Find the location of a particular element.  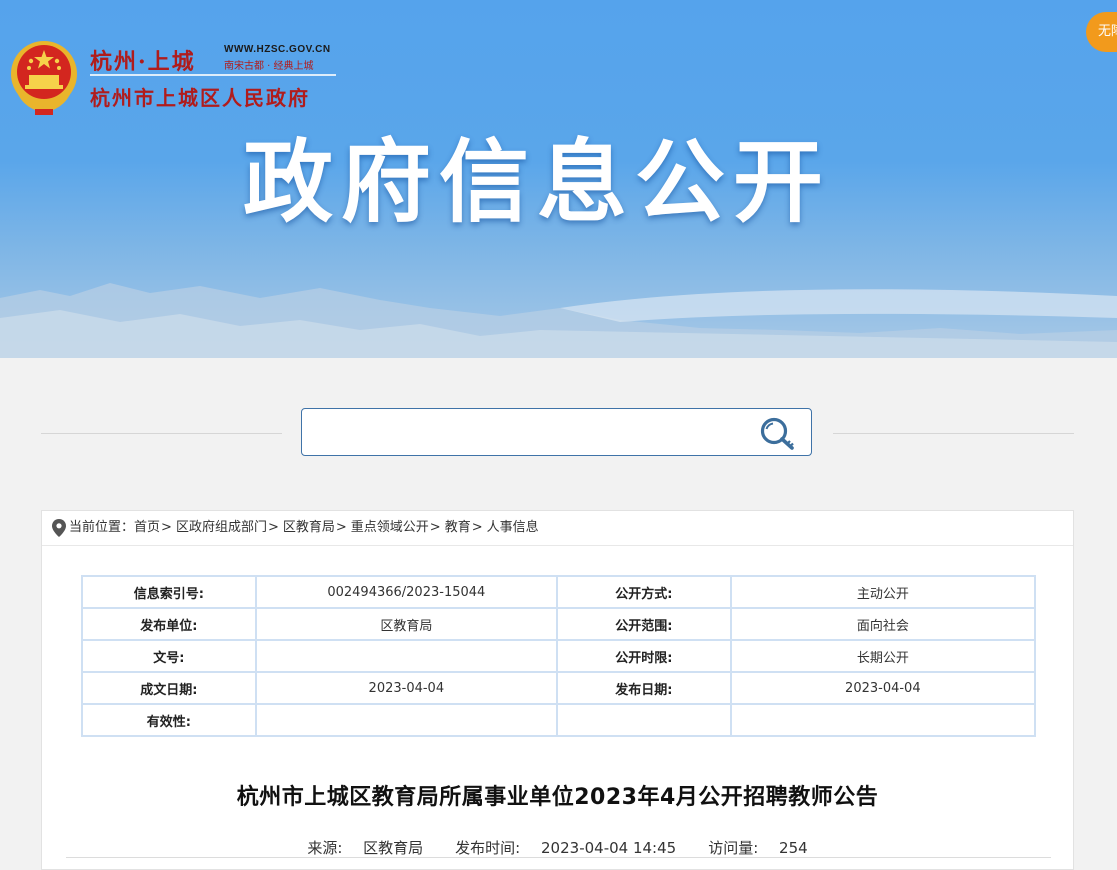

article-meta: 来源: 区教育局 发布时间: 2023-04-04 14:45 访问量: 254 is located at coordinates (557, 847).